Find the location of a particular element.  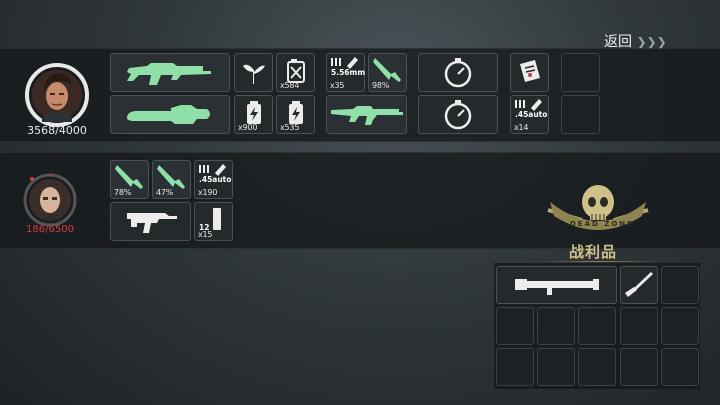

player1-ammo556-slot: 5.56mm x35 is located at coordinates (345, 72).